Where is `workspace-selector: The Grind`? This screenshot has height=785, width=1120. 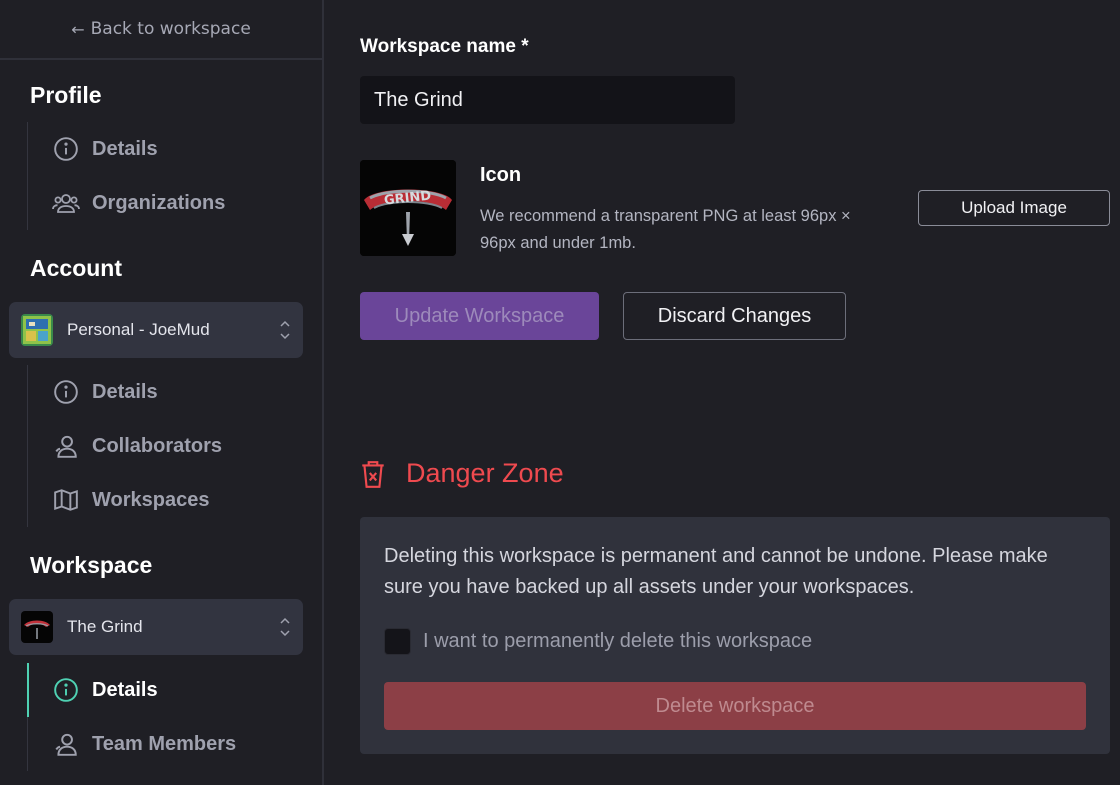
workspace-selector: The Grind is located at coordinates (156, 627).